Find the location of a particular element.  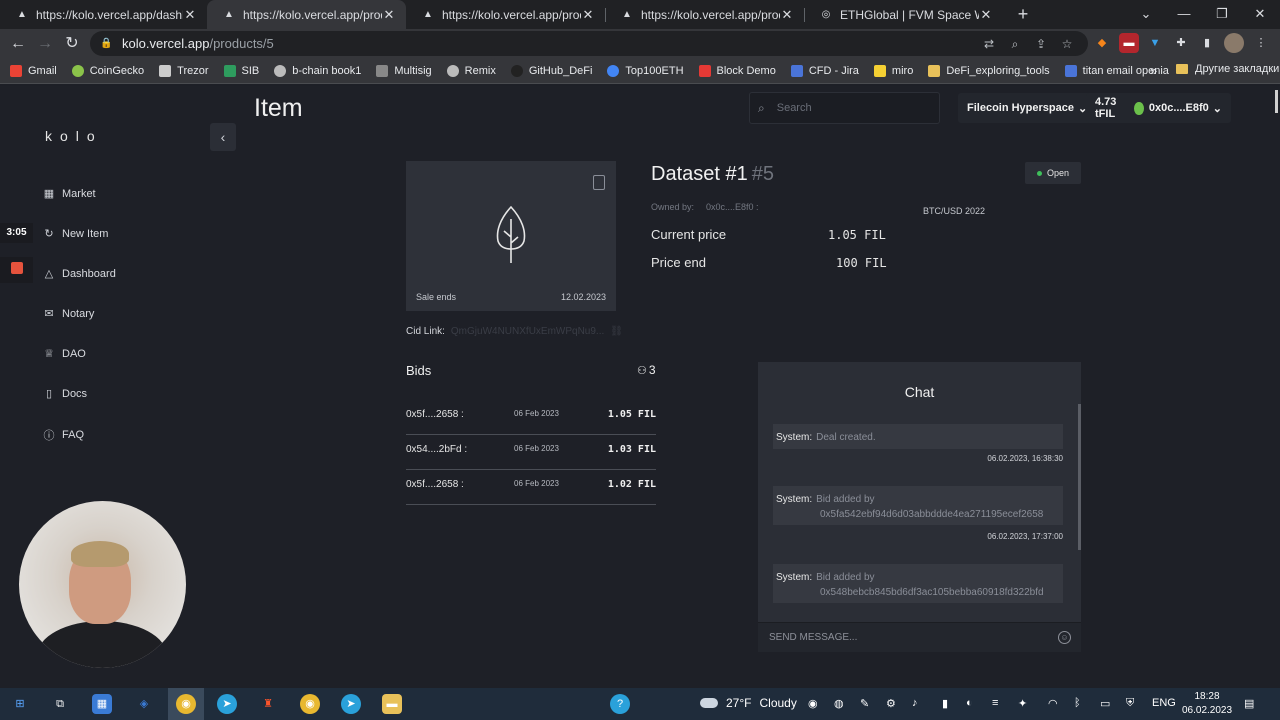

bookmark-block-demo: Block Demo is located at coordinates (737, 70).